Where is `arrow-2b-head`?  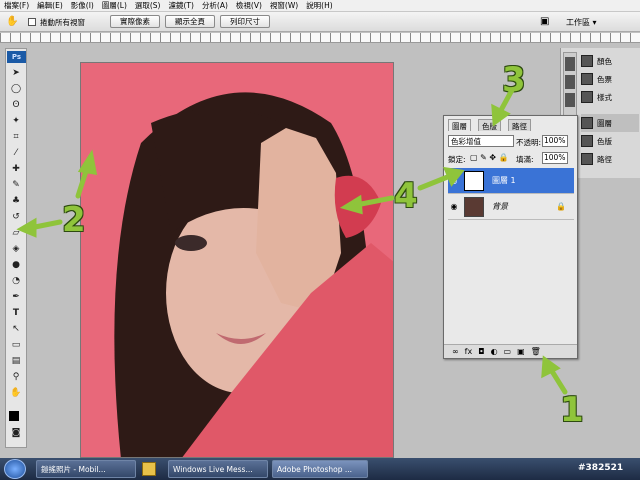
arrow-2b-head is located at coordinates (87, 162).